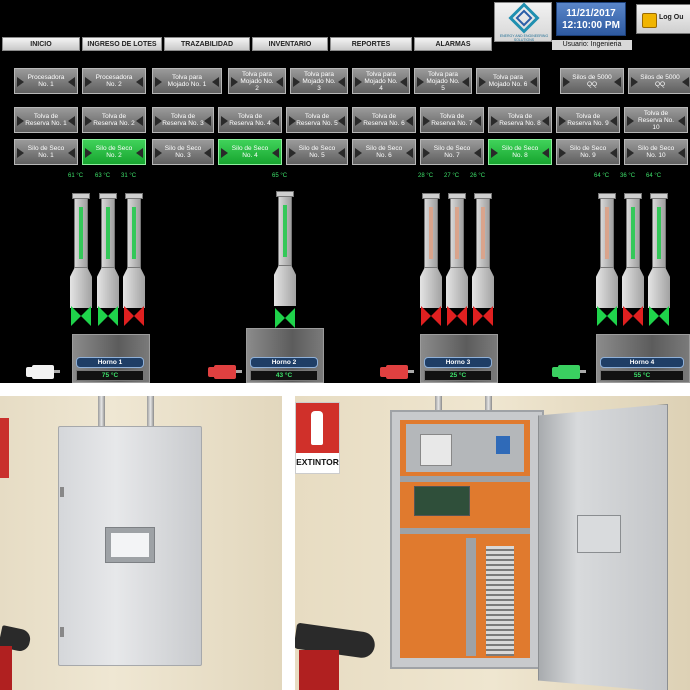 This screenshot has height=690, width=690. Describe the element at coordinates (114, 152) in the screenshot. I see `row3-button-2: Silo de Seco No. 2` at that location.